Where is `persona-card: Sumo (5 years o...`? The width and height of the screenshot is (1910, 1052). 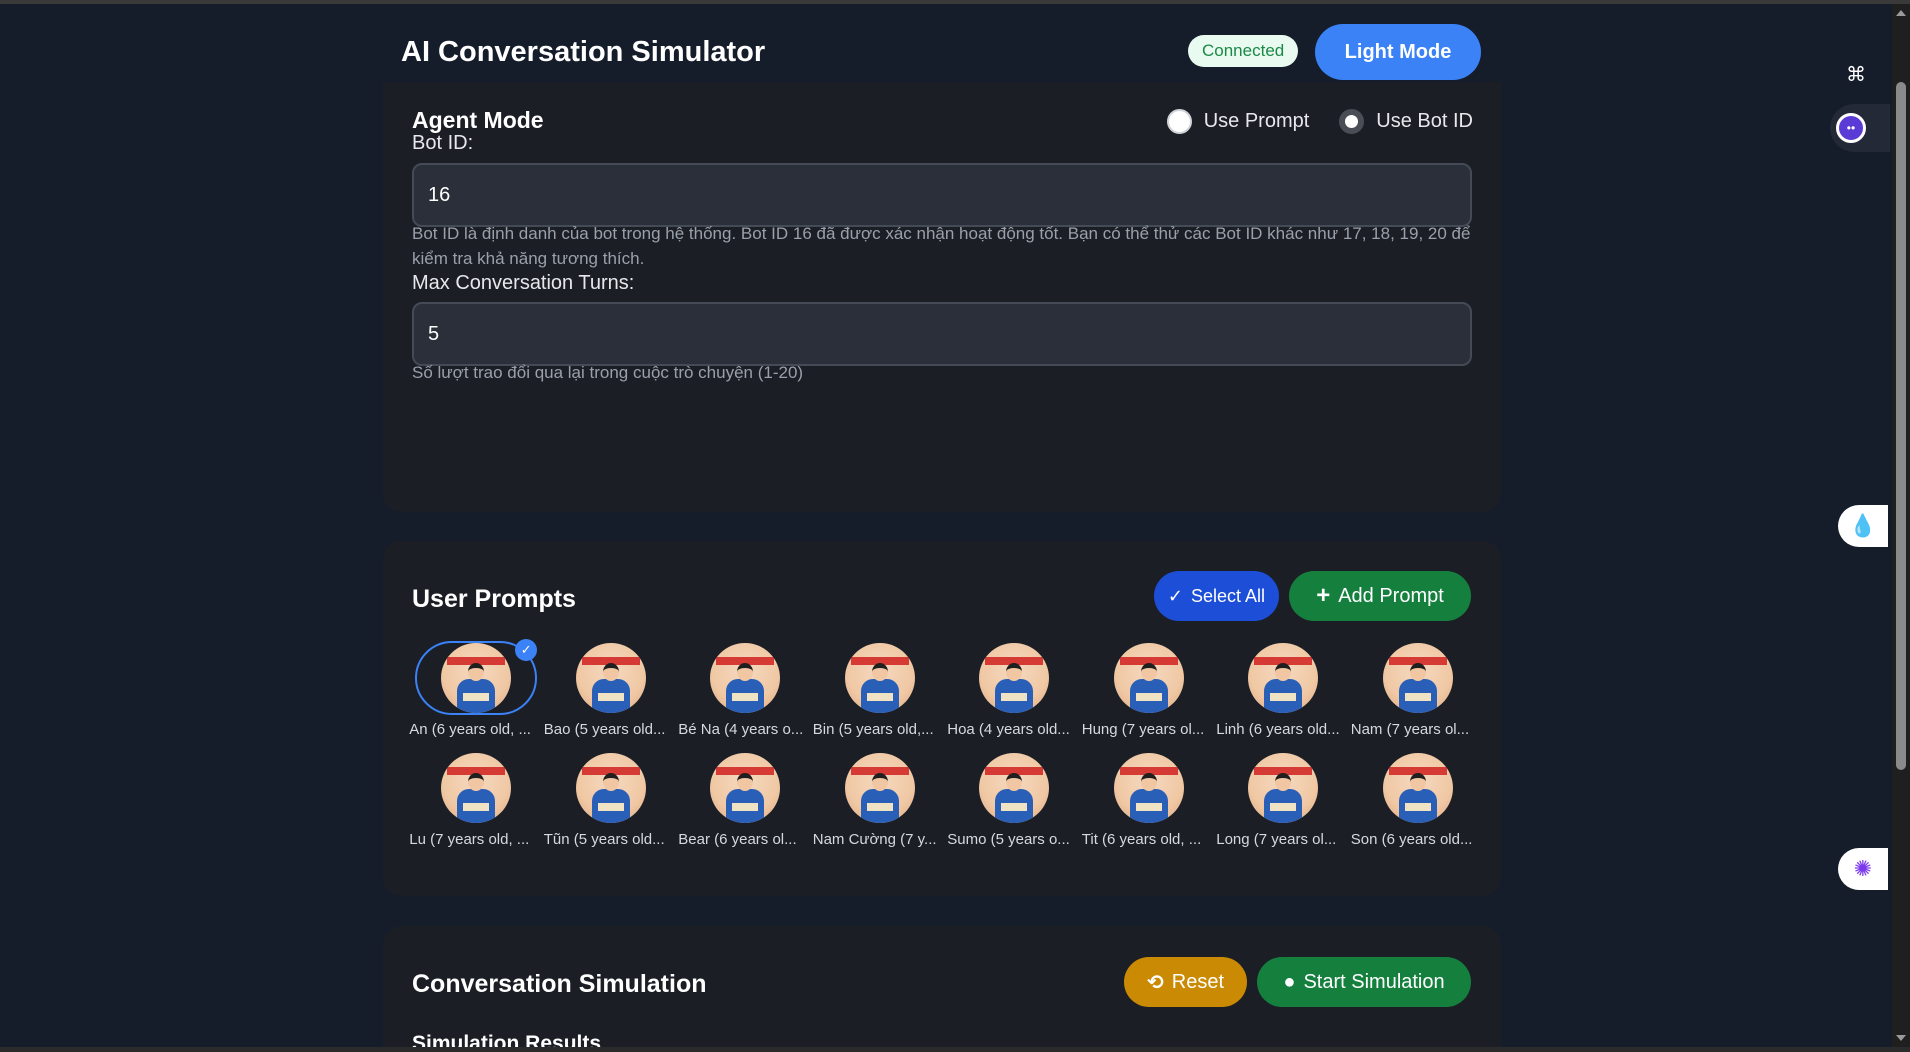 persona-card: Sumo (5 years o... is located at coordinates (1014, 800).